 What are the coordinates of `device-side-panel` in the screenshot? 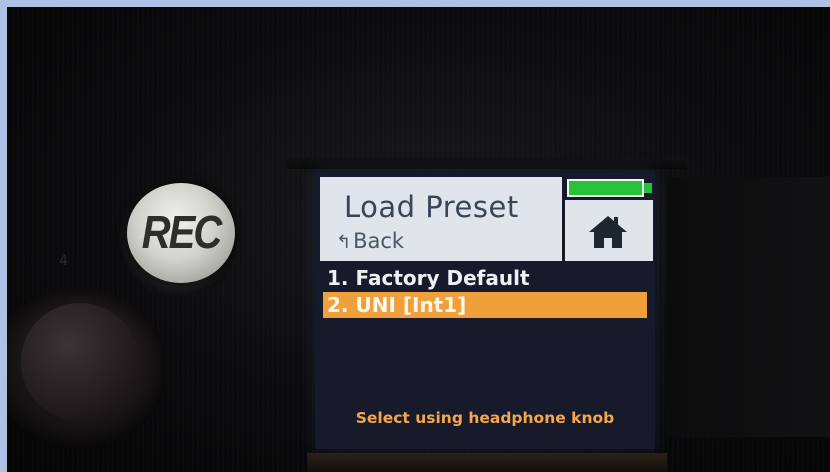 It's located at (748, 307).